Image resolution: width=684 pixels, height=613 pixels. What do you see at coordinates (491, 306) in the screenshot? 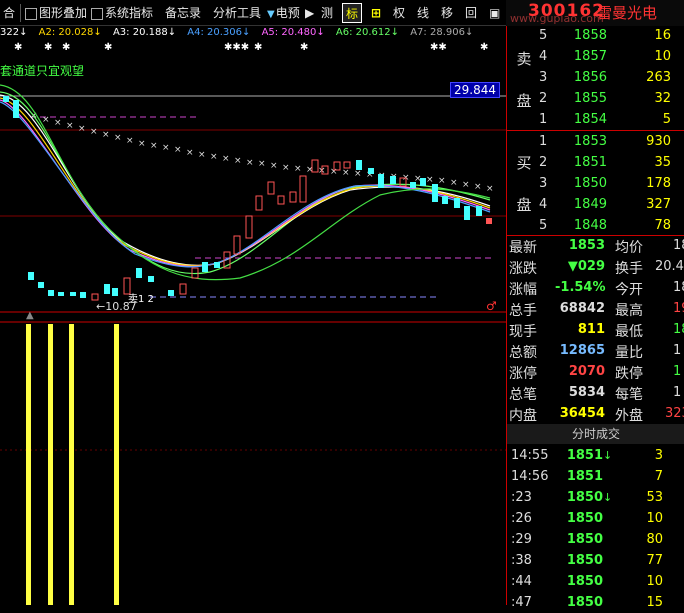
I see `flag-icon: ♂` at bounding box center [491, 306].